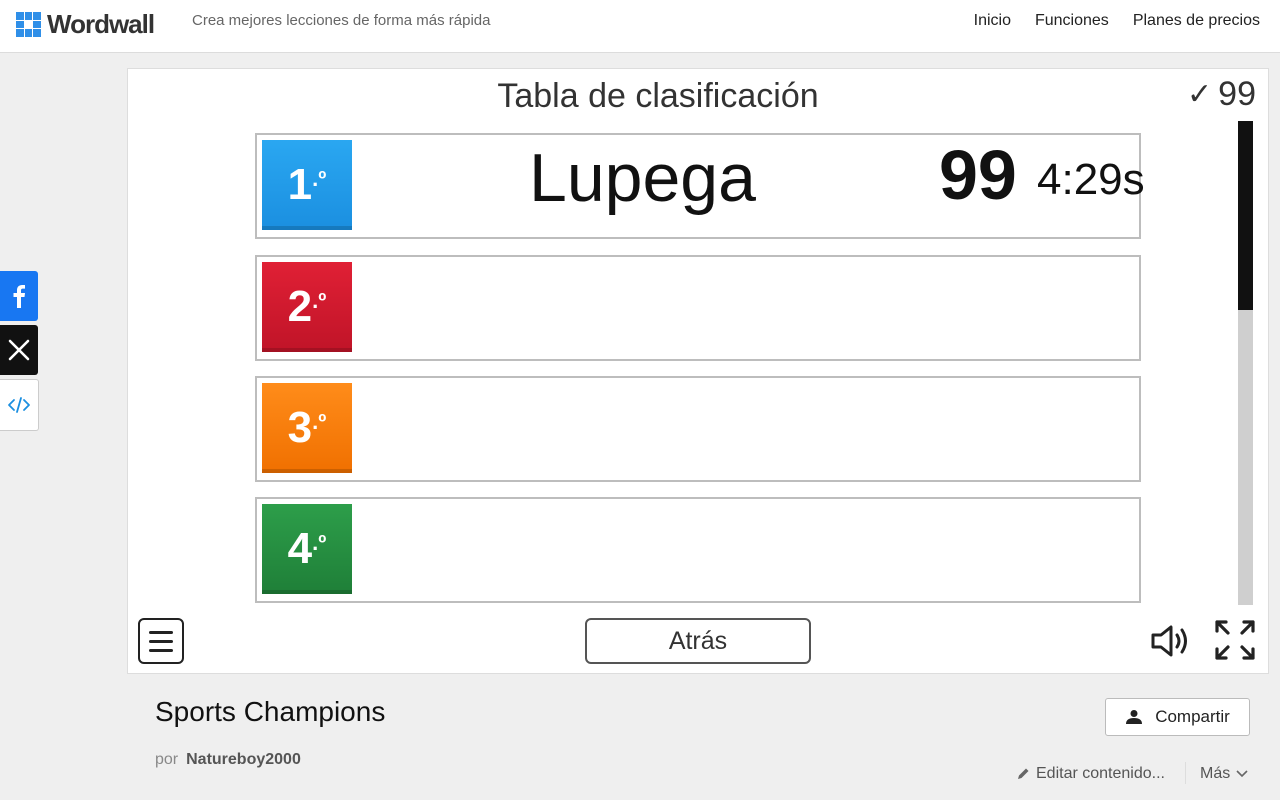 This screenshot has width=1280, height=800. Describe the element at coordinates (243, 759) in the screenshot. I see `author-name: Natureboy2000` at that location.